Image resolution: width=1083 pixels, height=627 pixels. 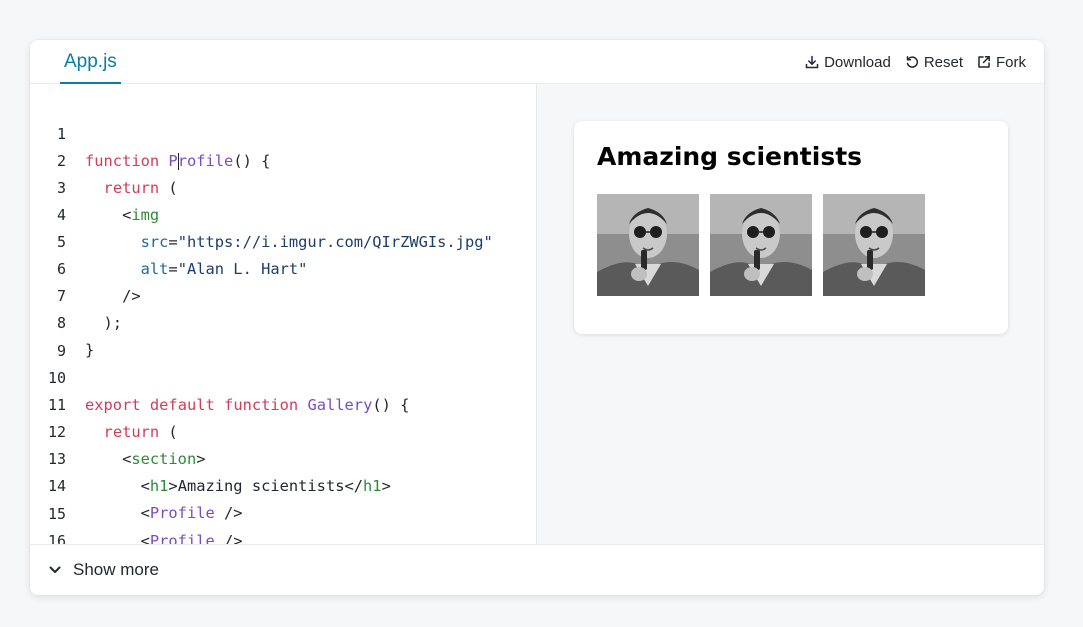 I want to click on download-icon, so click(x=812, y=62).